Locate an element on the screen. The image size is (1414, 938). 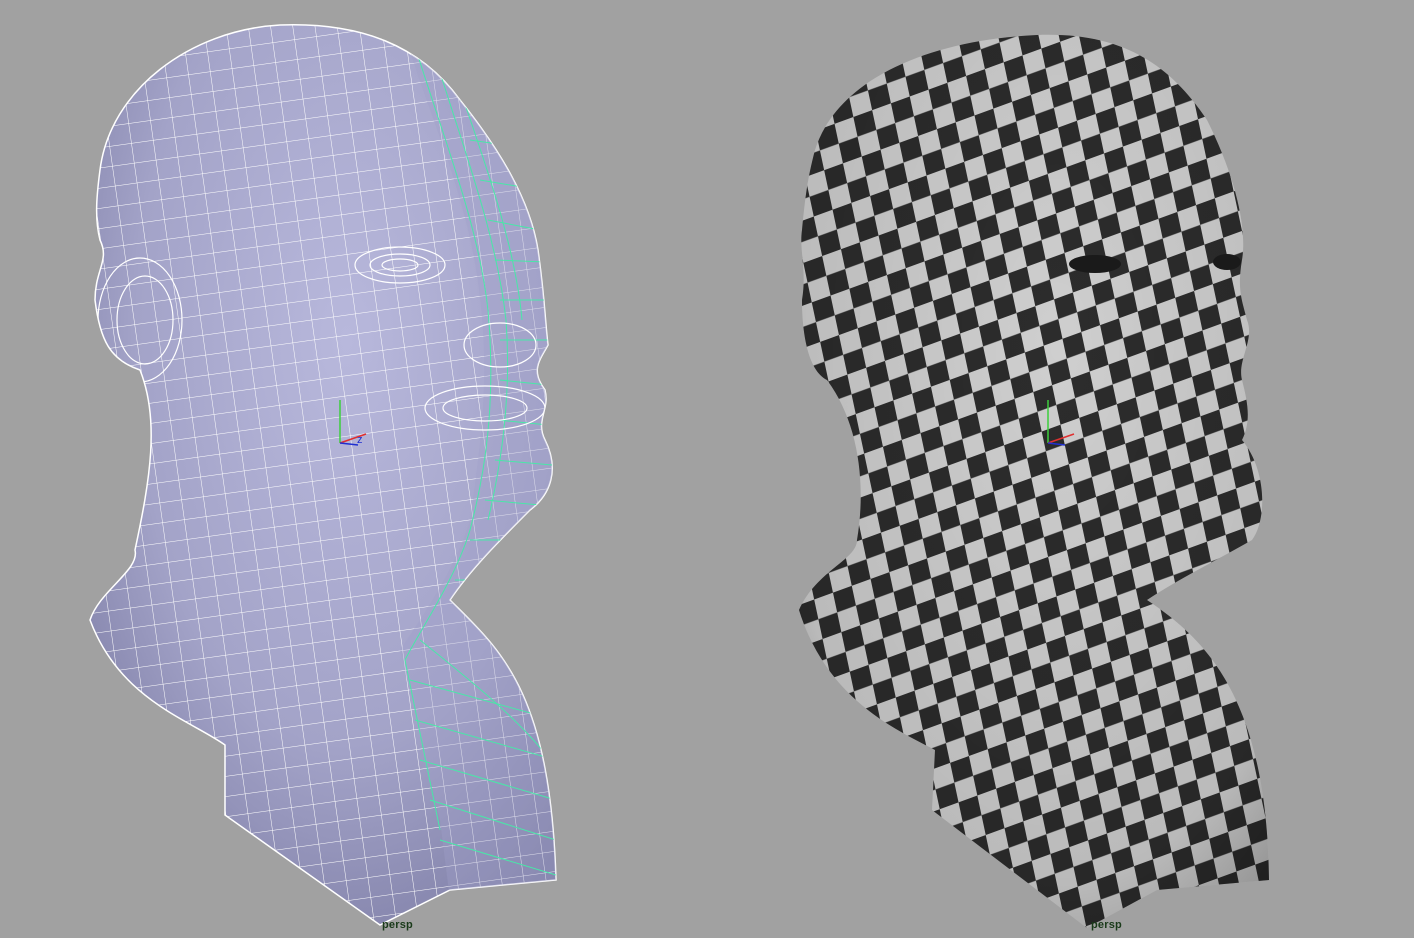
axis-z-label: z is located at coordinates (360, 440).